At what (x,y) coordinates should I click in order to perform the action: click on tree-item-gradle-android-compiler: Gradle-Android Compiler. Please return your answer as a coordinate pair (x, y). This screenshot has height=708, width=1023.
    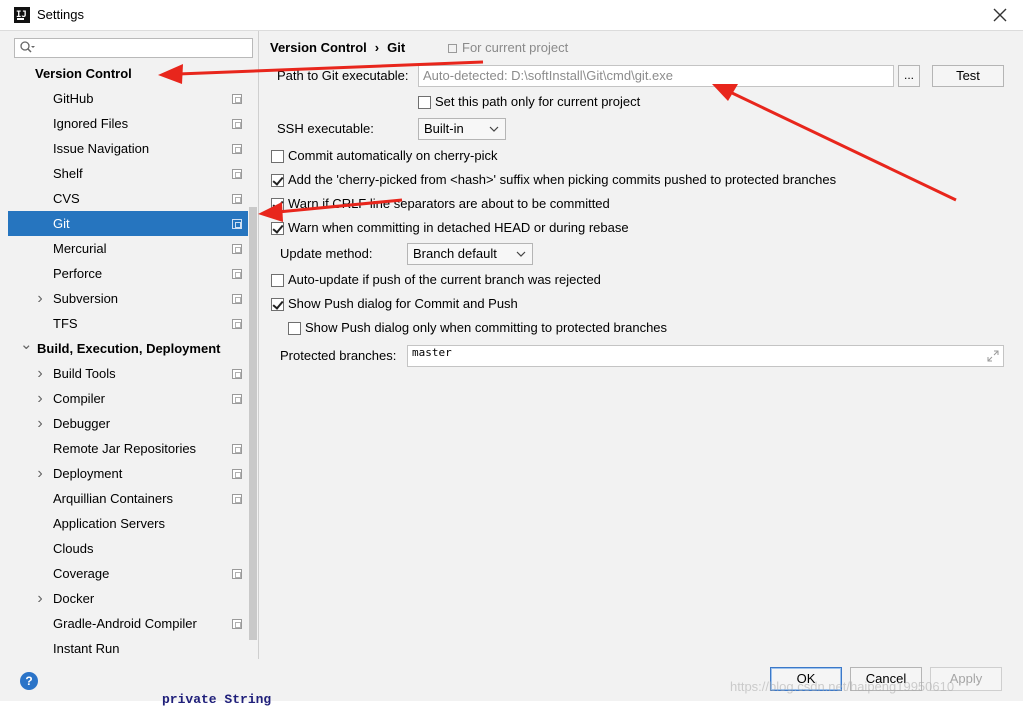
    Looking at the image, I should click on (128, 623).